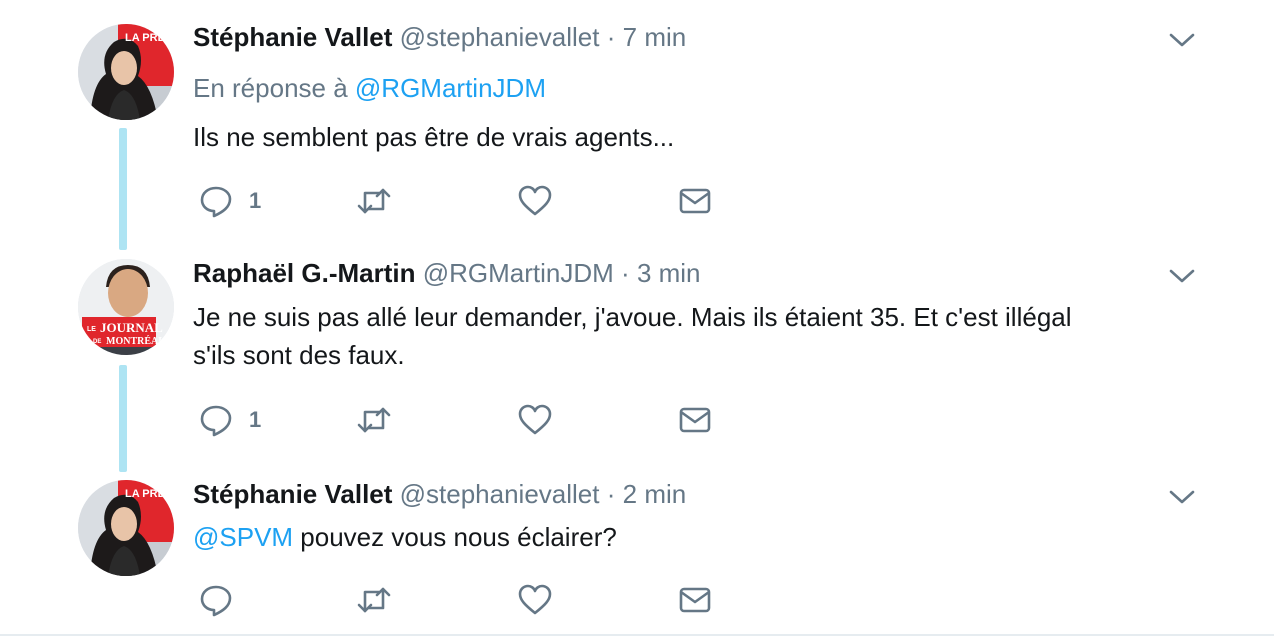  Describe the element at coordinates (135, 341) in the screenshot. I see `avatar-brand-montreal: MONTRÉAL` at that location.